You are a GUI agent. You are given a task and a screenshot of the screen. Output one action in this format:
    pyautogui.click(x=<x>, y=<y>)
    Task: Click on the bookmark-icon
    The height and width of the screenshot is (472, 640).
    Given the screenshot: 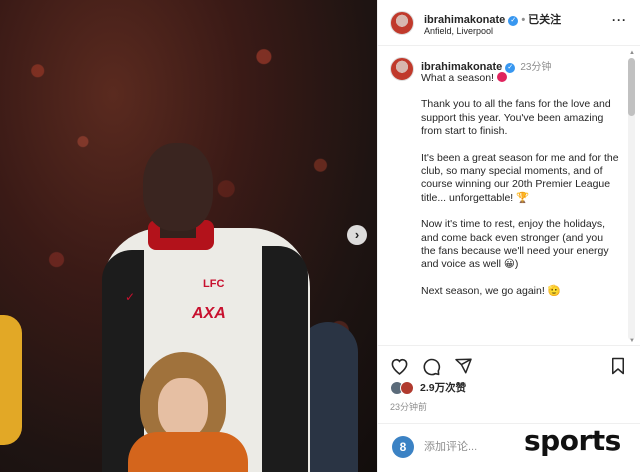 What is the action you would take?
    pyautogui.click(x=618, y=366)
    